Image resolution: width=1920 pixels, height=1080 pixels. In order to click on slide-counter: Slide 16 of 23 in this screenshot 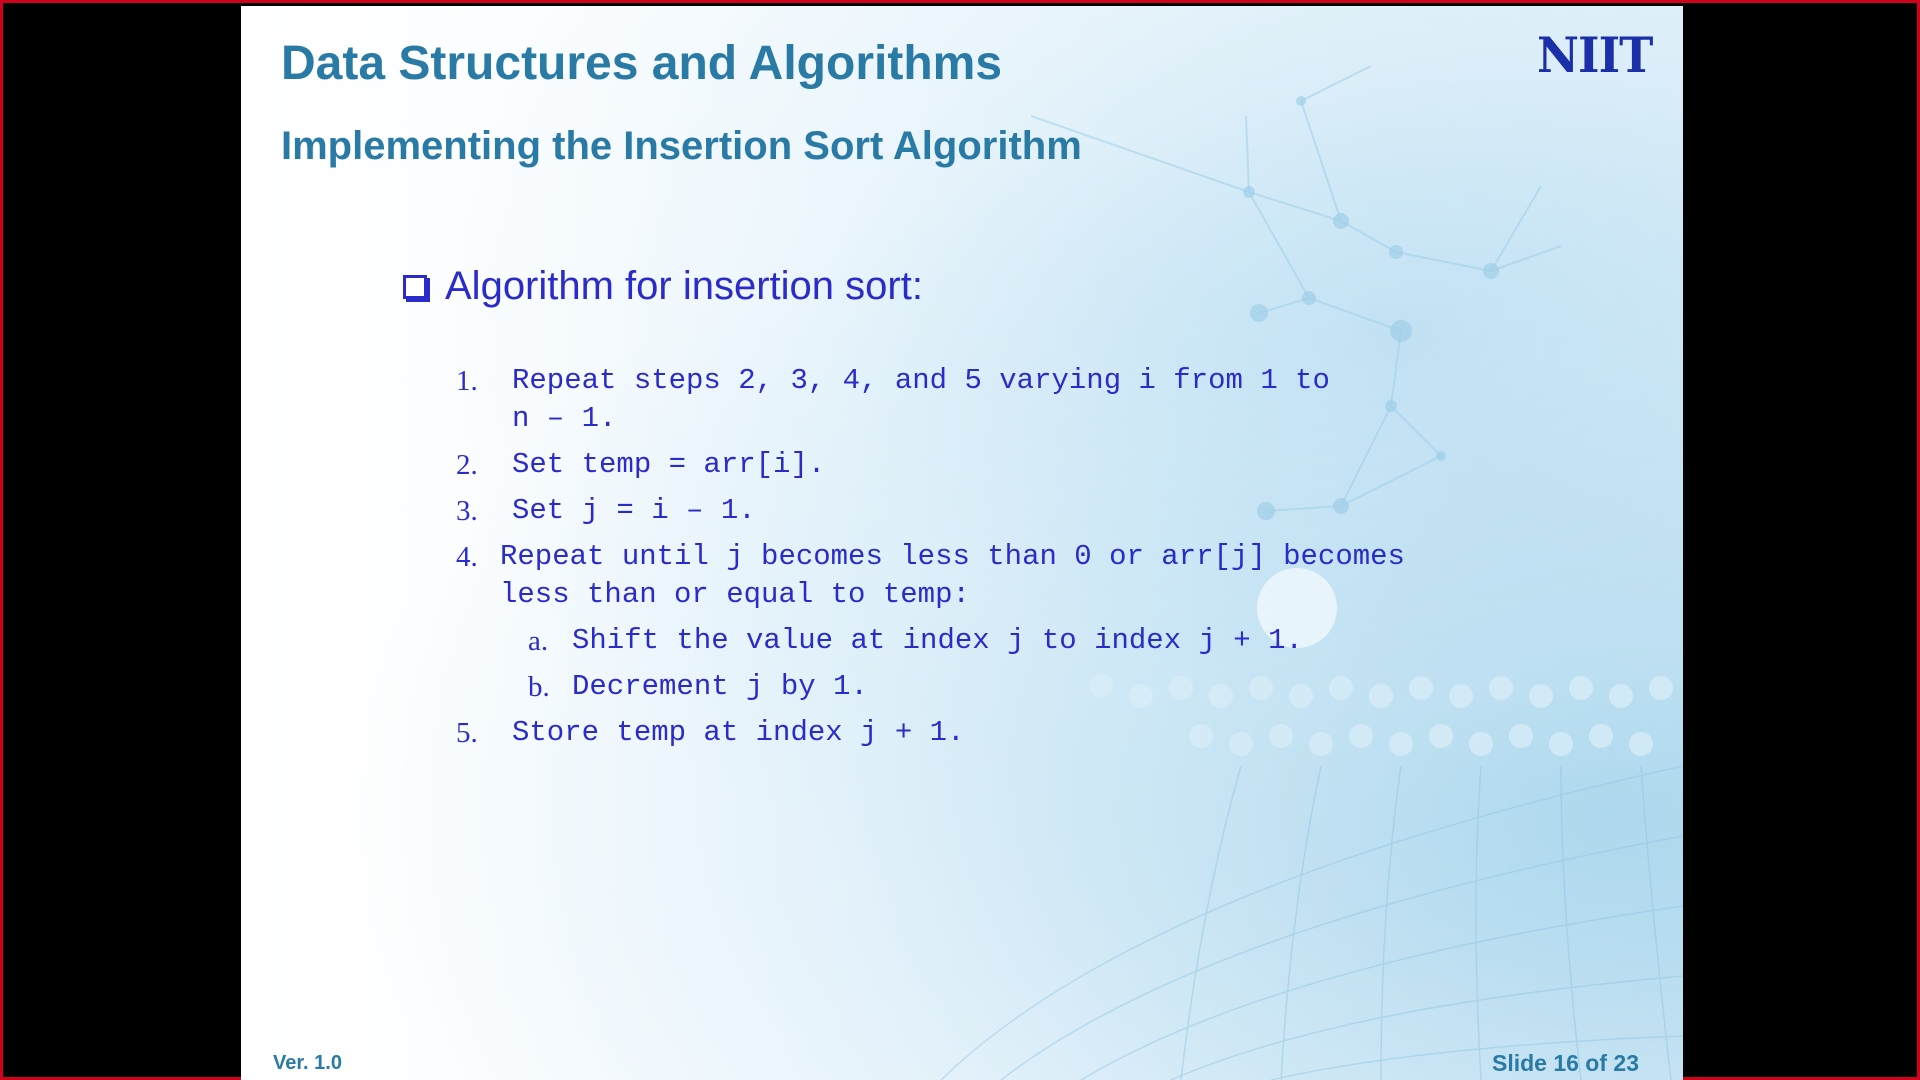, I will do `click(1565, 1063)`.